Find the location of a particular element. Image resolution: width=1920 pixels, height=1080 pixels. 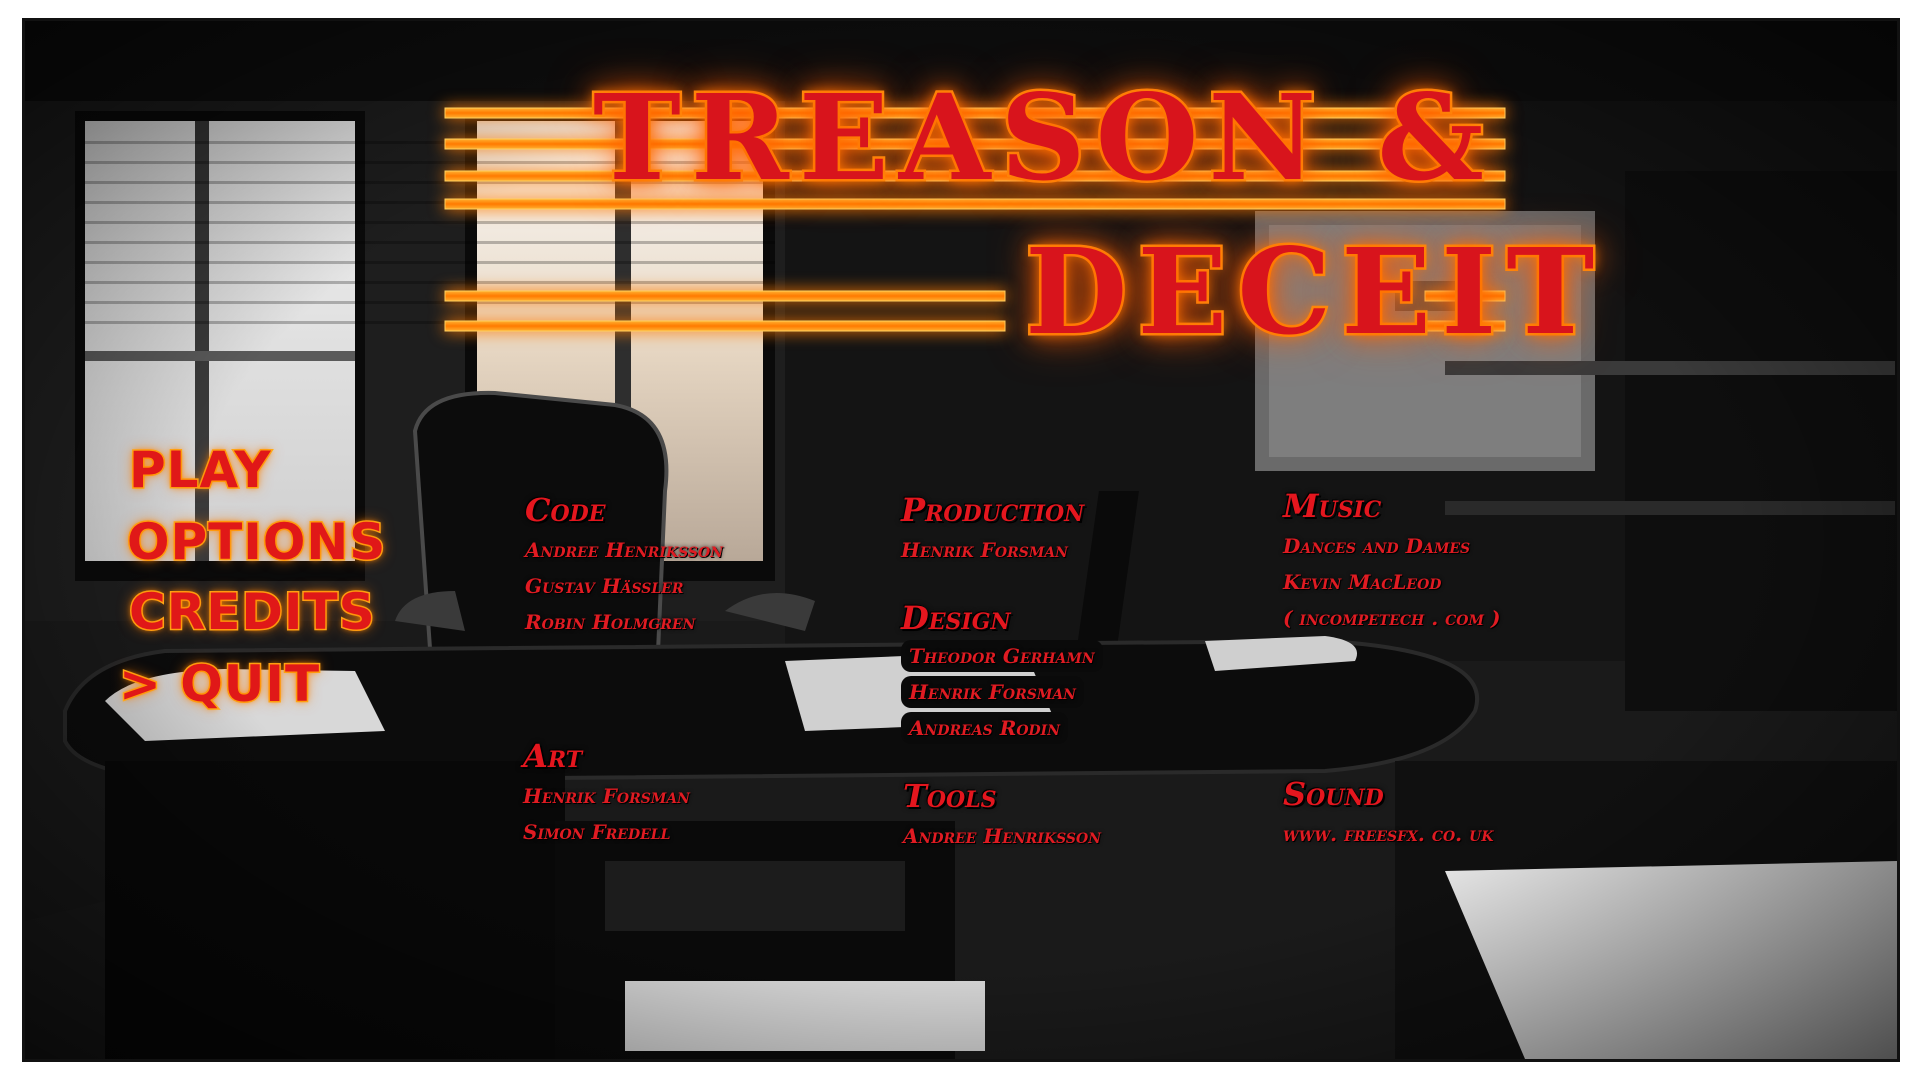

credit-name: www. freesfx. co. uk is located at coordinates (1388, 834).